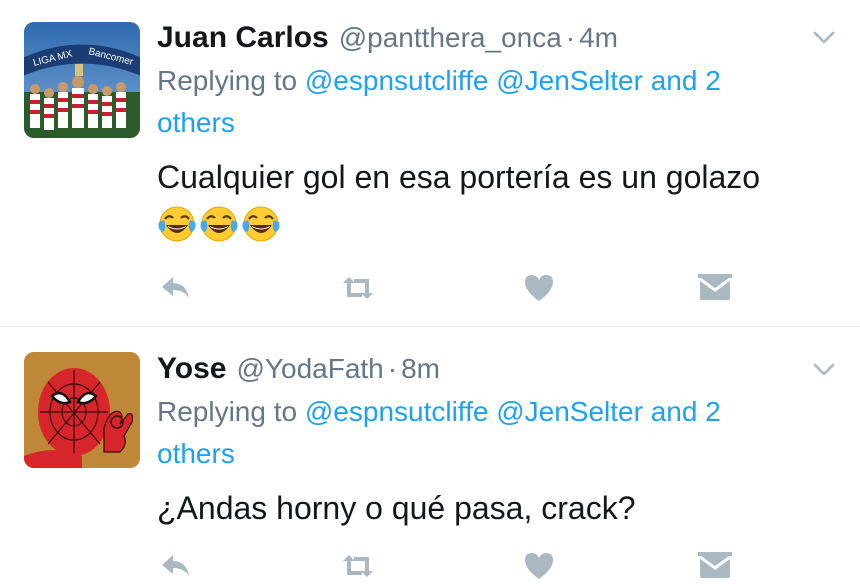  I want to click on tweet-header: Juan Carlos @pantthera_onca · 4m, so click(493, 38).